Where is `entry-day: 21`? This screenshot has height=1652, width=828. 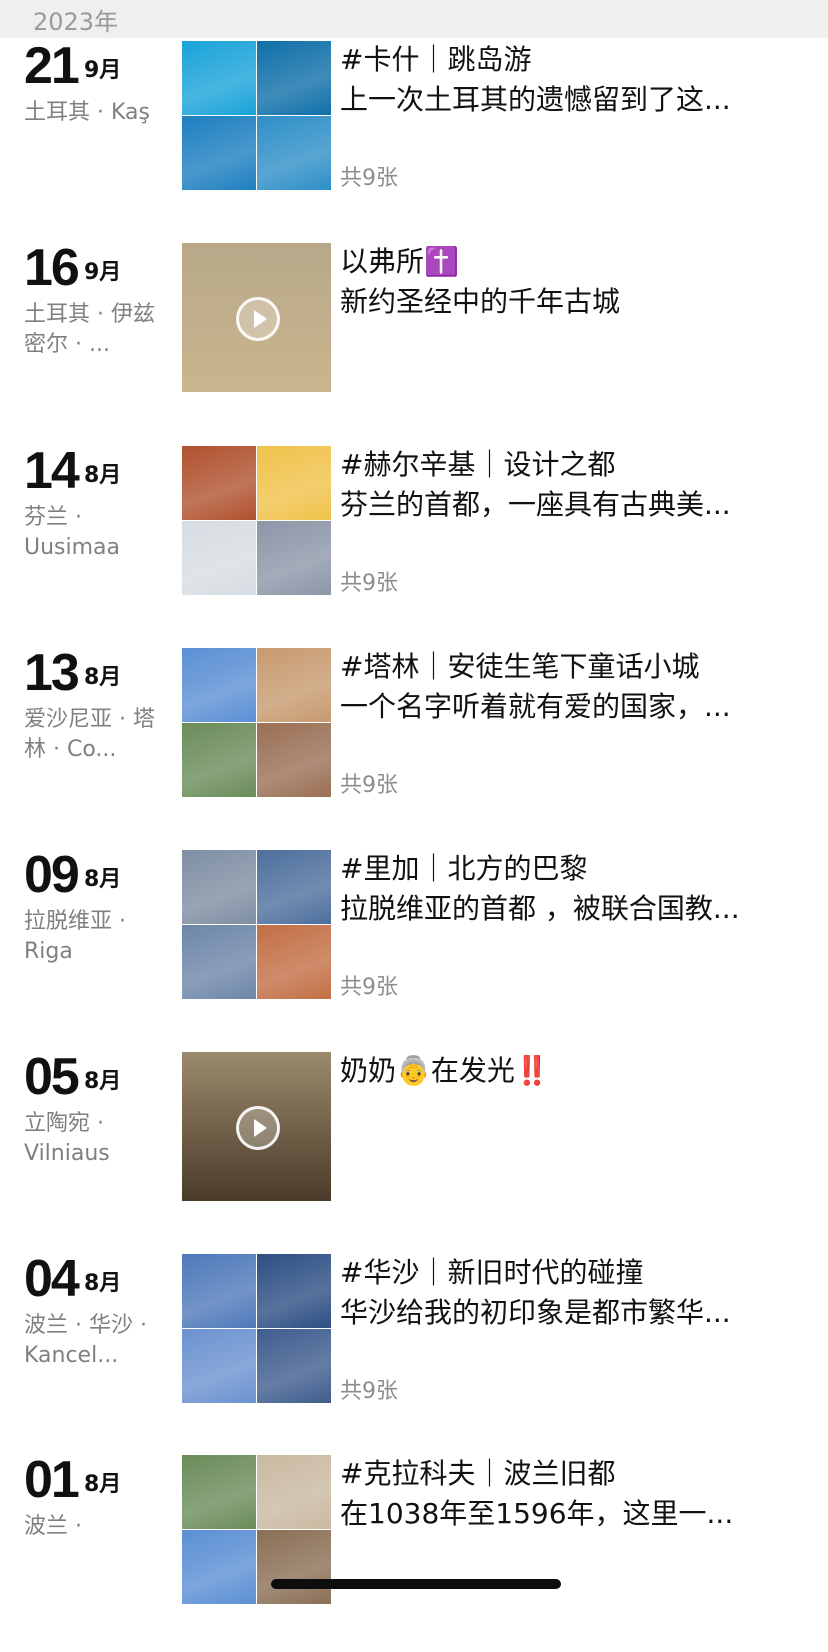
entry-day: 21 is located at coordinates (52, 66).